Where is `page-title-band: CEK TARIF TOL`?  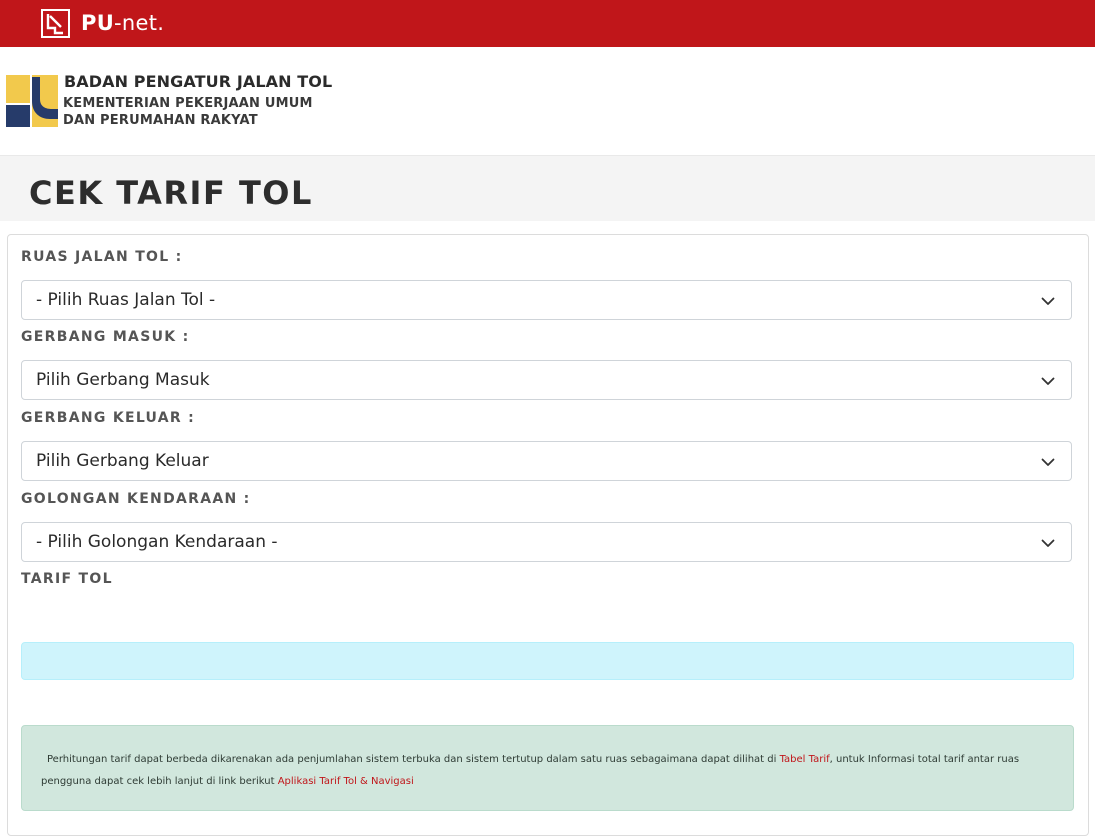 page-title-band: CEK TARIF TOL is located at coordinates (547, 188).